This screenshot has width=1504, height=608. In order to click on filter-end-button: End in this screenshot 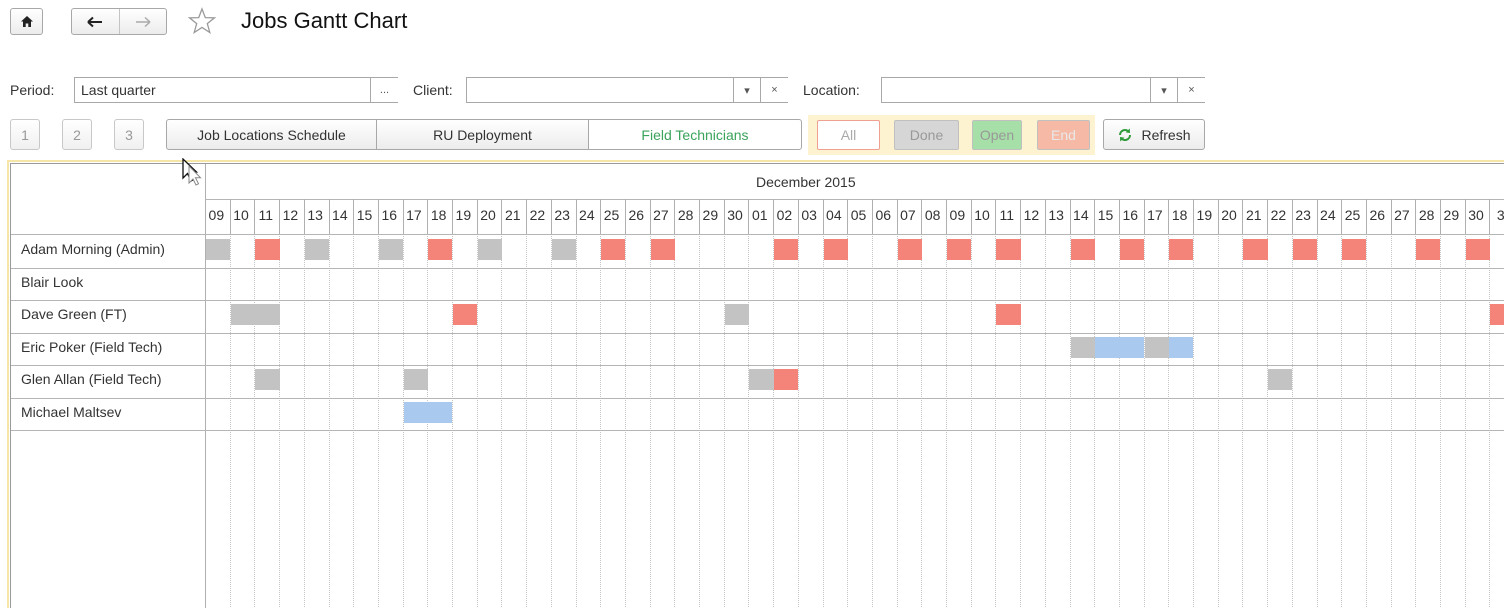, I will do `click(1063, 135)`.